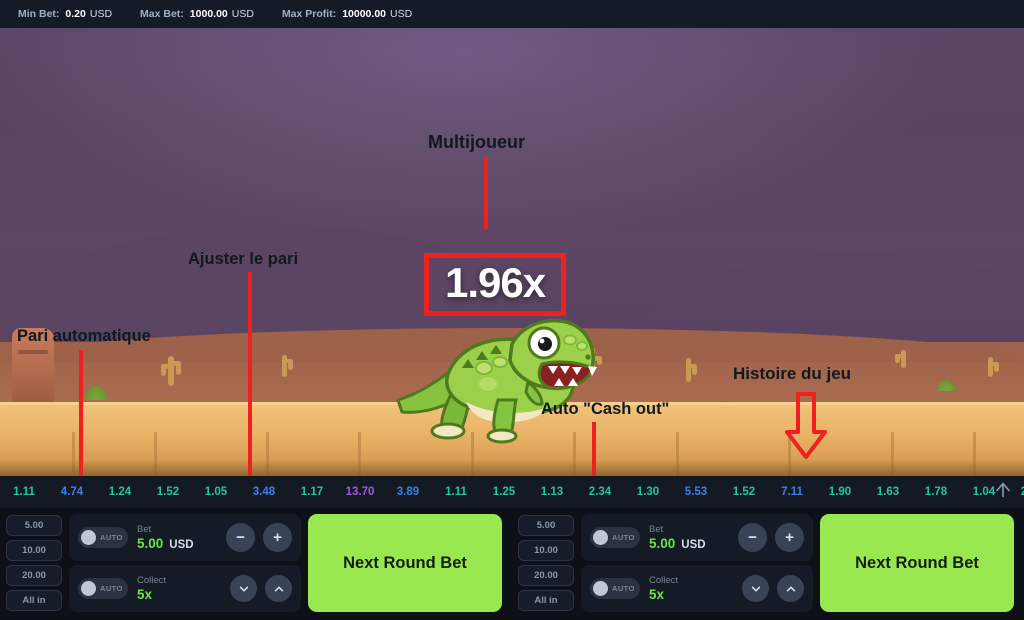 The height and width of the screenshot is (620, 1024). What do you see at coordinates (512, 468) in the screenshot?
I see `ledge-shadow` at bounding box center [512, 468].